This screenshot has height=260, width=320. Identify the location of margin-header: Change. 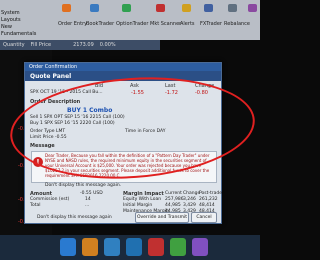
(192, 193).